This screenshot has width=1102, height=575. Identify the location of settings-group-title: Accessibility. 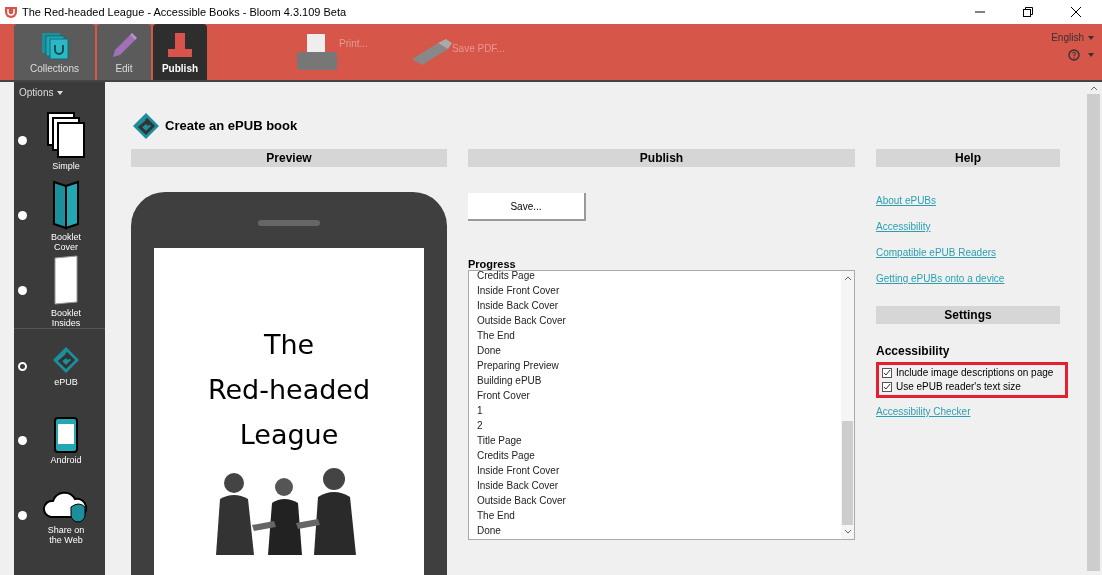
(913, 351).